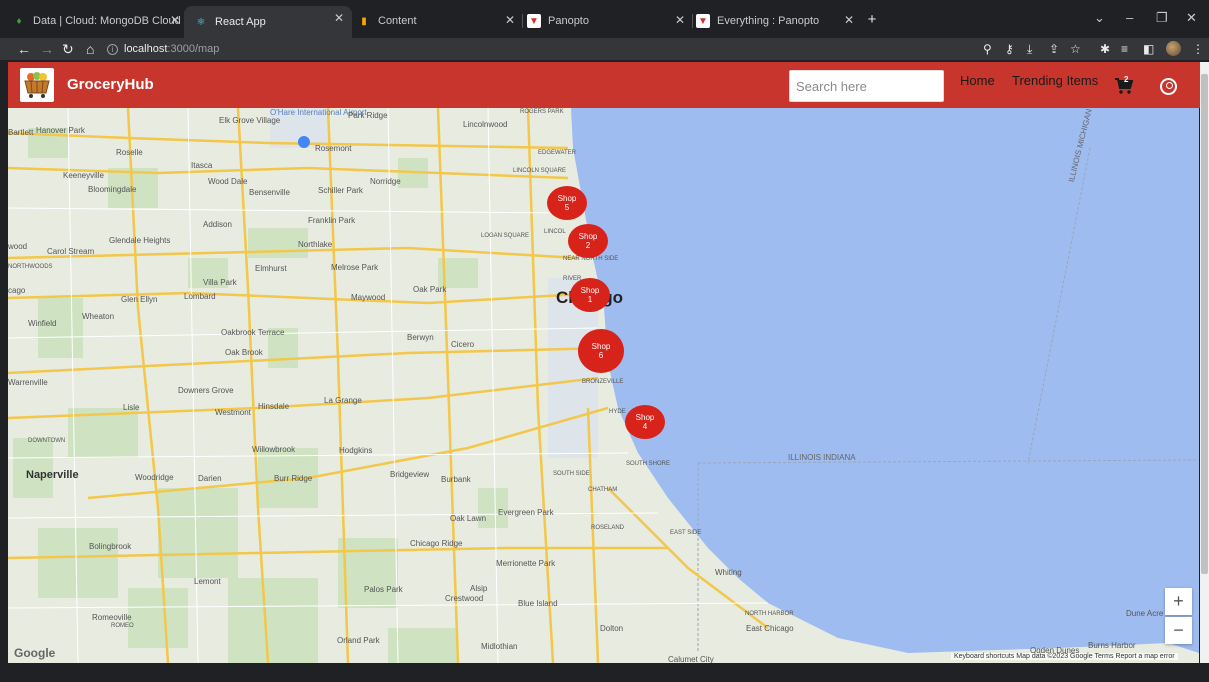  What do you see at coordinates (356, 450) in the screenshot?
I see `place-label: Hodgkins` at bounding box center [356, 450].